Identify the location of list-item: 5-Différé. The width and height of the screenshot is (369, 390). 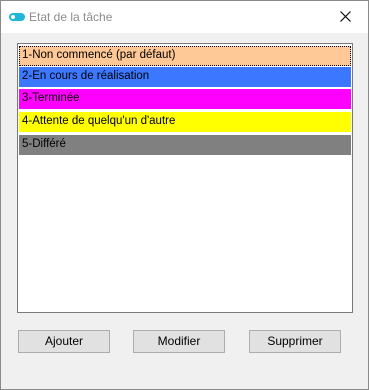
(185, 145).